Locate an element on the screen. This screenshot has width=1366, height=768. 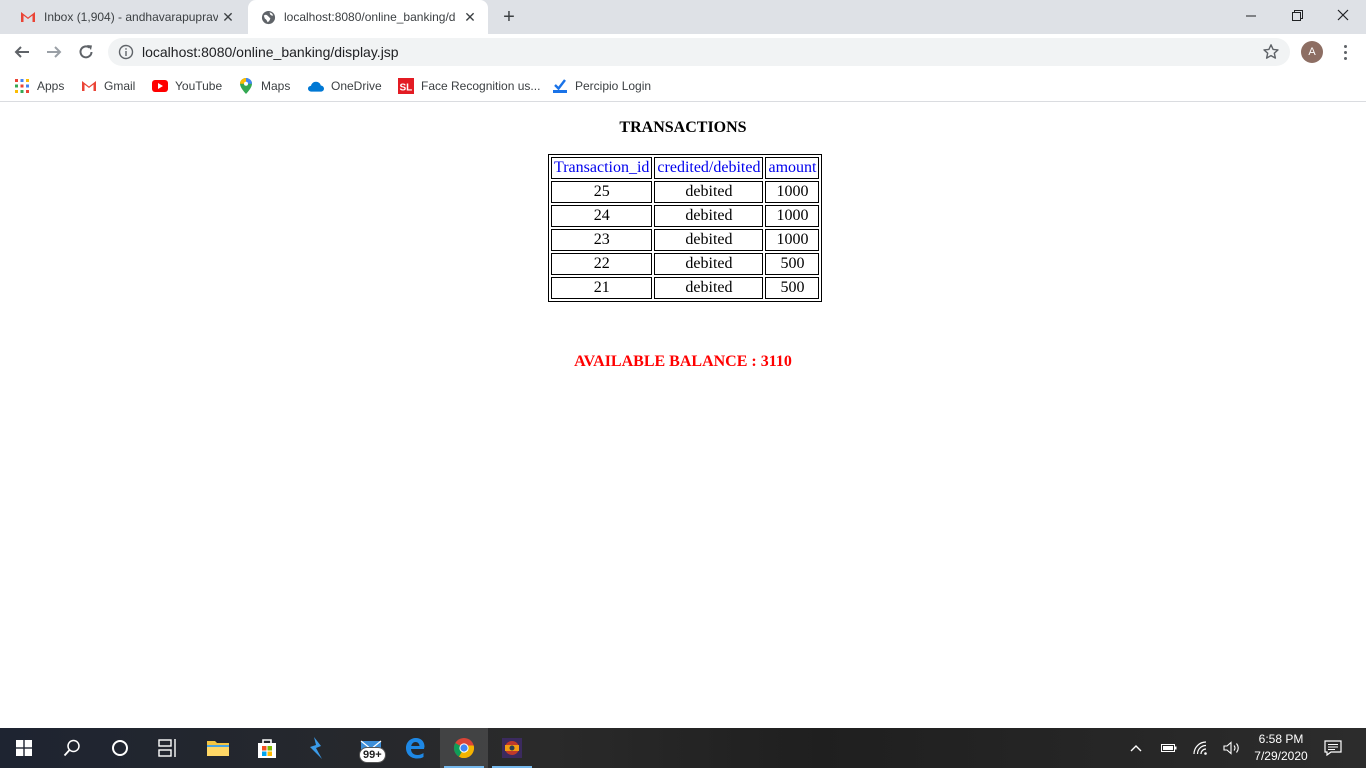
forward-arrow-icon is located at coordinates (54, 52).